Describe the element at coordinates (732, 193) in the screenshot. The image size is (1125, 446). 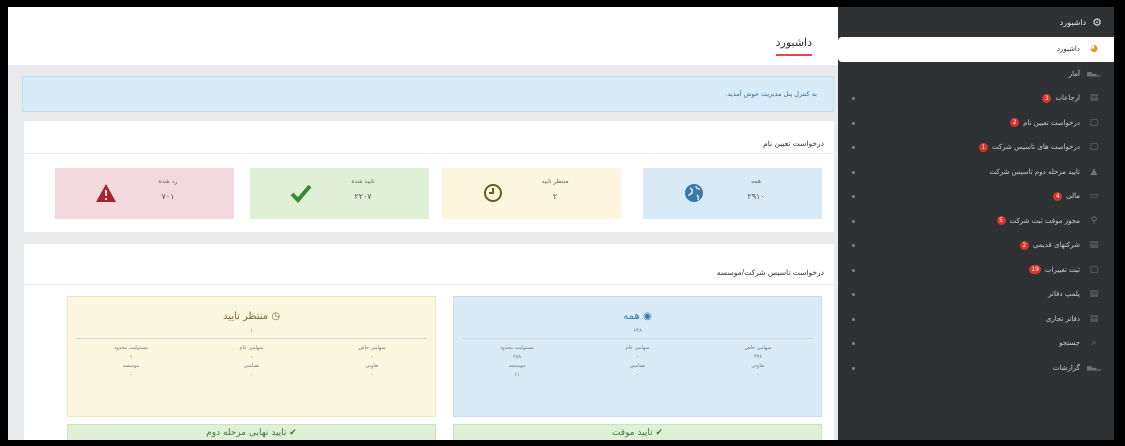
I see `stat-all: همه ۲۹۱۰` at that location.